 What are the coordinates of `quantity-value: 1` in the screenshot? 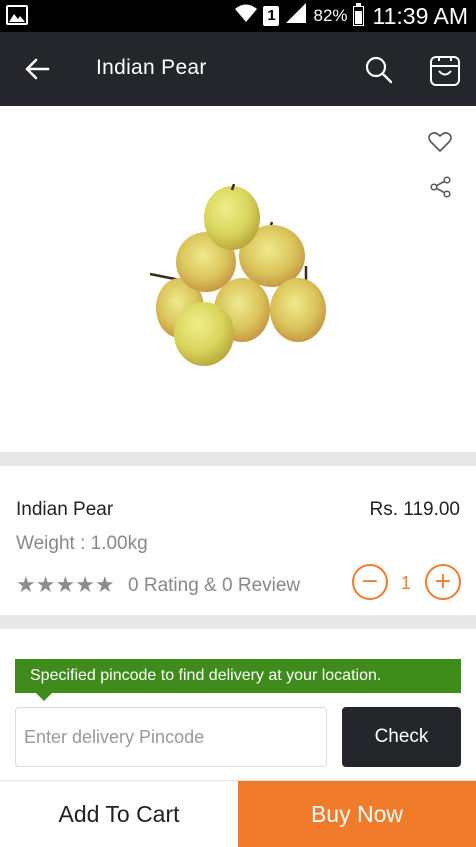 It's located at (405, 583).